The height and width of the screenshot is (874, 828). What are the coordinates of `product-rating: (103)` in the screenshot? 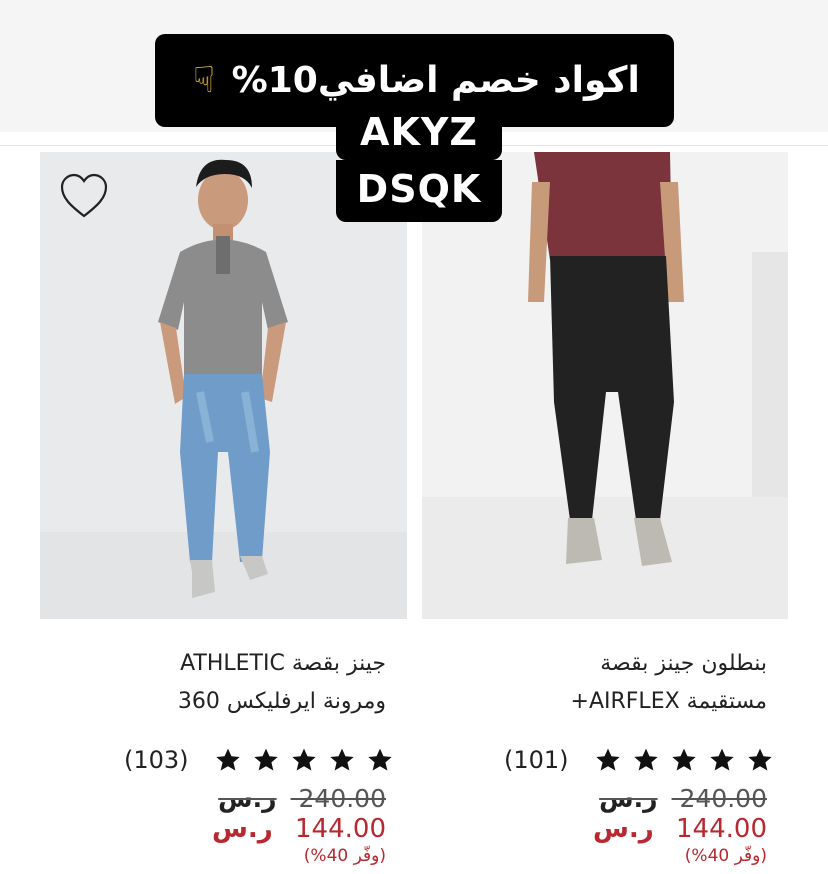 It's located at (258, 760).